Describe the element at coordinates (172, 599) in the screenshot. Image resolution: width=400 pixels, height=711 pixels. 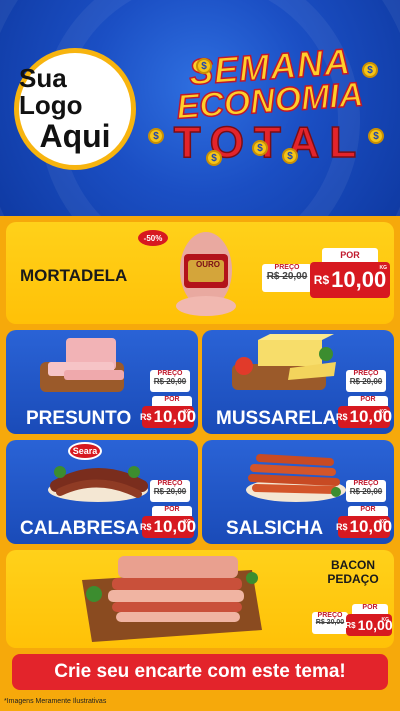
I see `bacon-image` at that location.